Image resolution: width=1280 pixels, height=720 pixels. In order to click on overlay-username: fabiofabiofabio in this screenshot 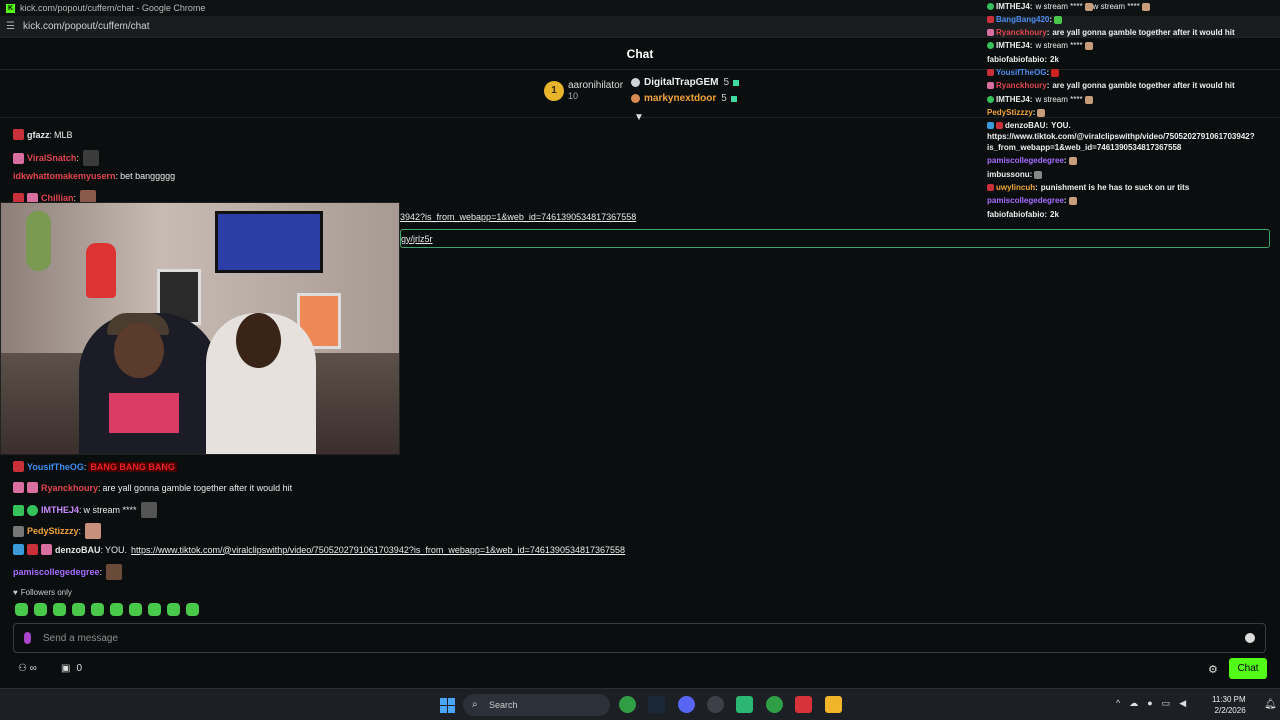, I will do `click(1016, 59)`.